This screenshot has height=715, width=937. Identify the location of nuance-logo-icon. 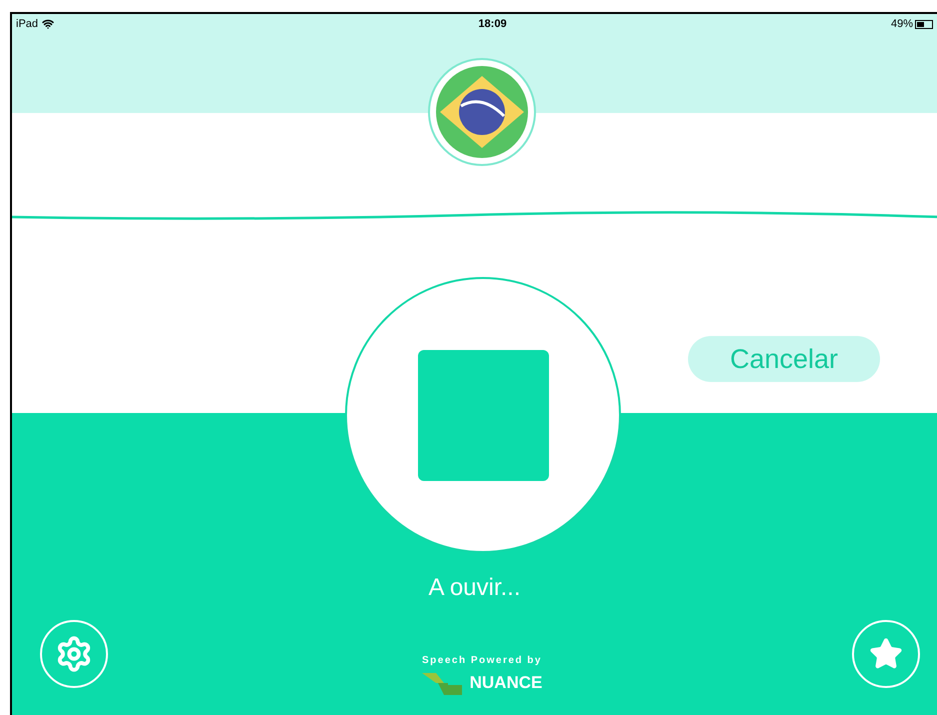
(442, 682).